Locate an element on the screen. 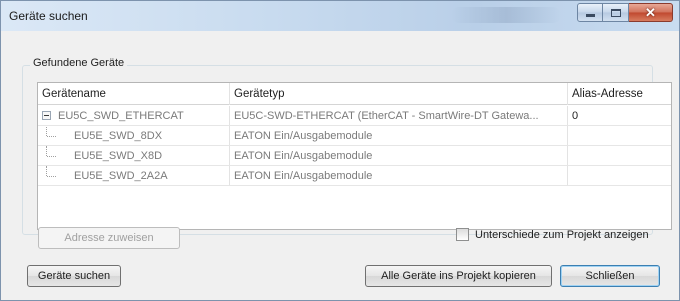  copy-all-devices-button: Alle Geräte ins Projekt kopieren is located at coordinates (458, 276).